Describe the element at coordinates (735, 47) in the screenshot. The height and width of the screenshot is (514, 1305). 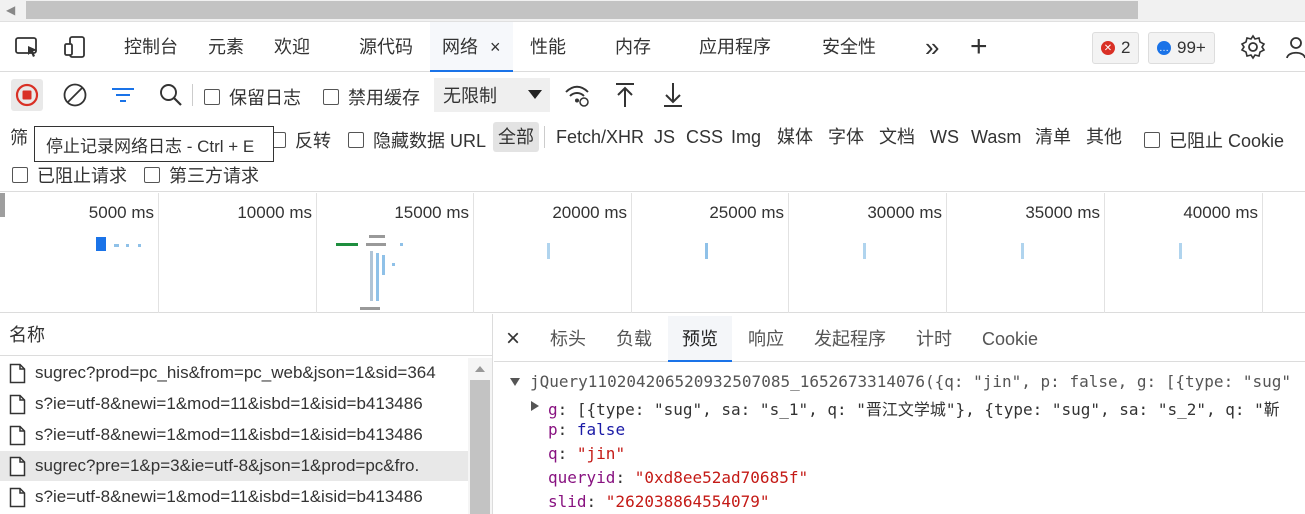
I see `tab-application: 应用程序` at that location.